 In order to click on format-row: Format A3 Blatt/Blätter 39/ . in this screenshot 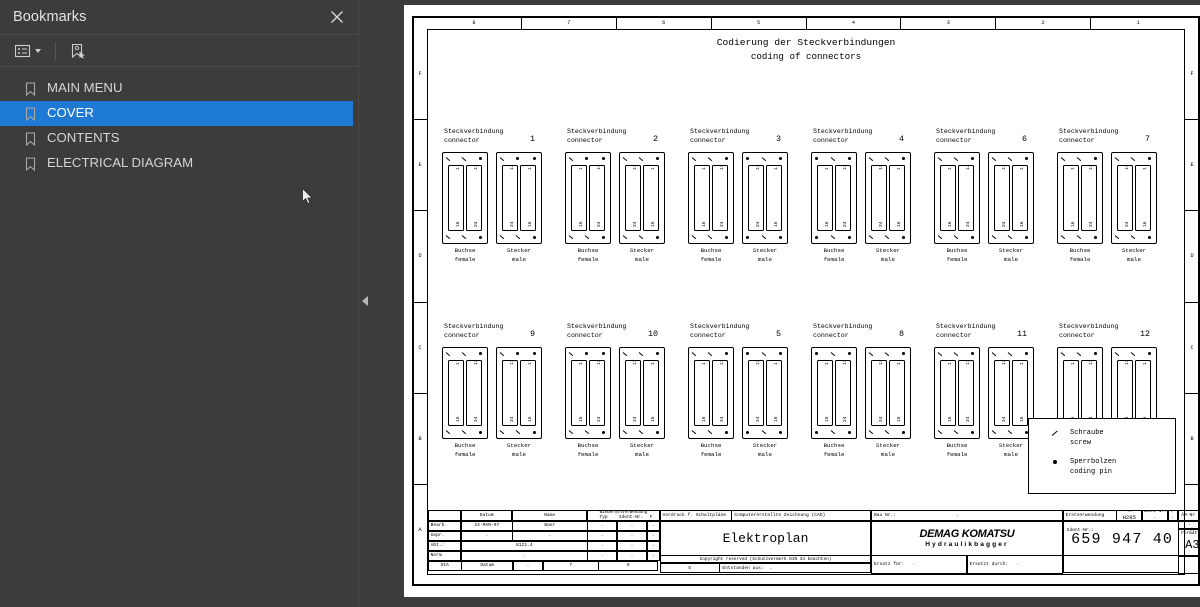, I will do `click(1189, 542)`.